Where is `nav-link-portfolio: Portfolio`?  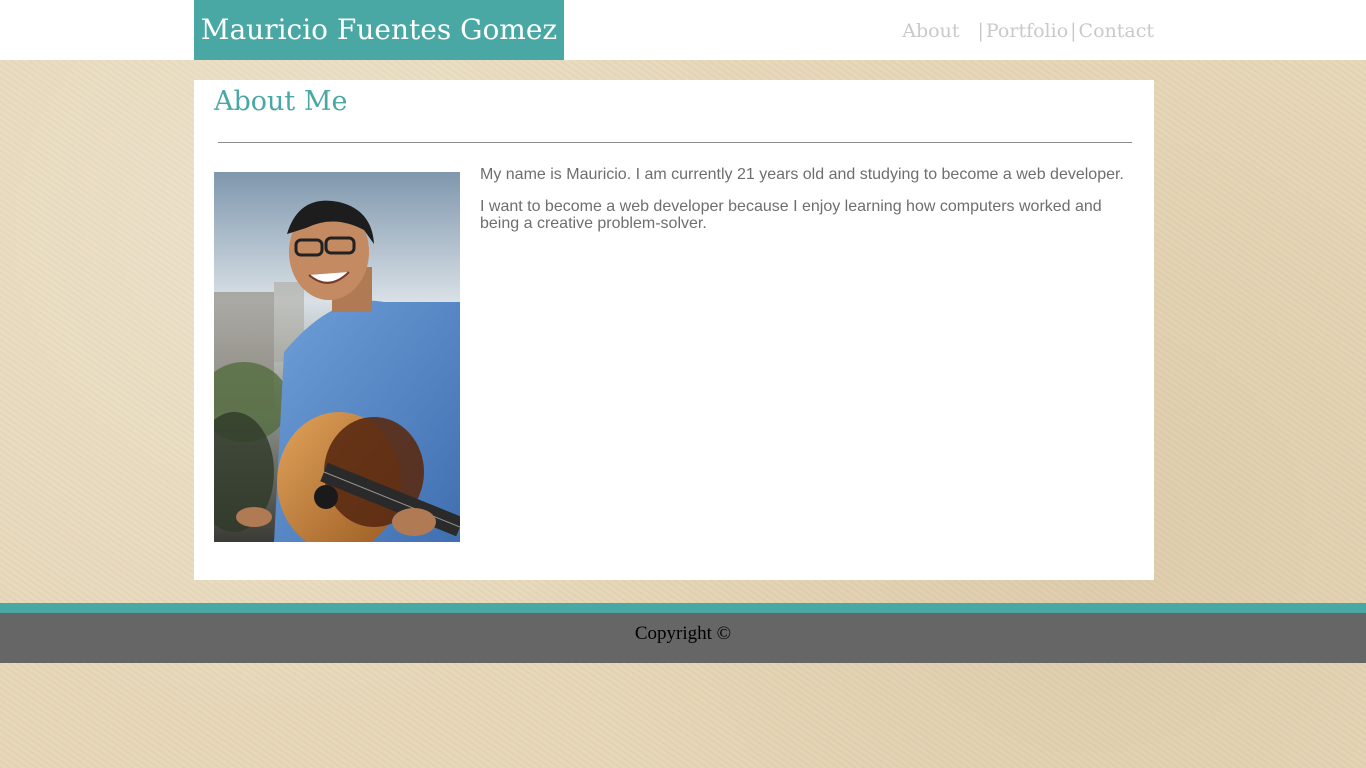 nav-link-portfolio: Portfolio is located at coordinates (1027, 31).